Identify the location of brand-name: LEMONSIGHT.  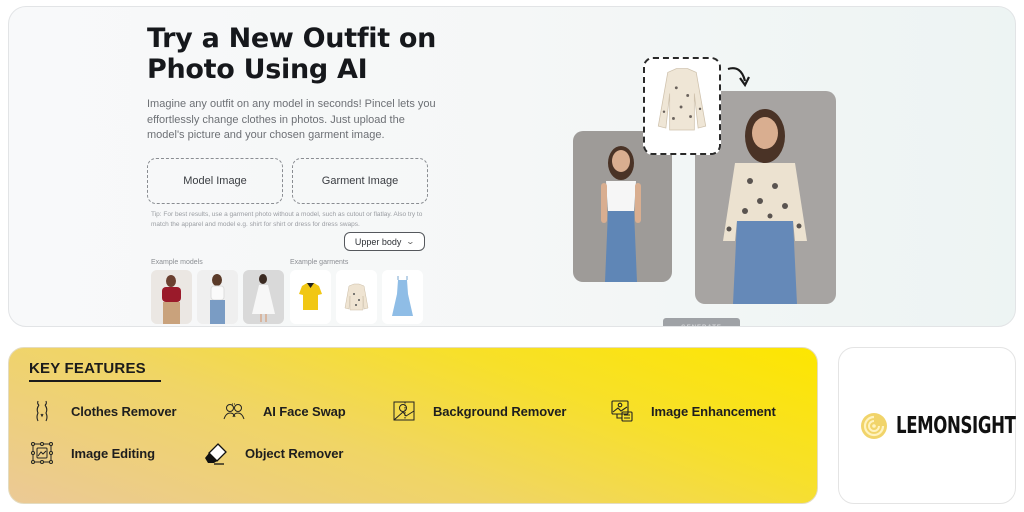
(956, 425).